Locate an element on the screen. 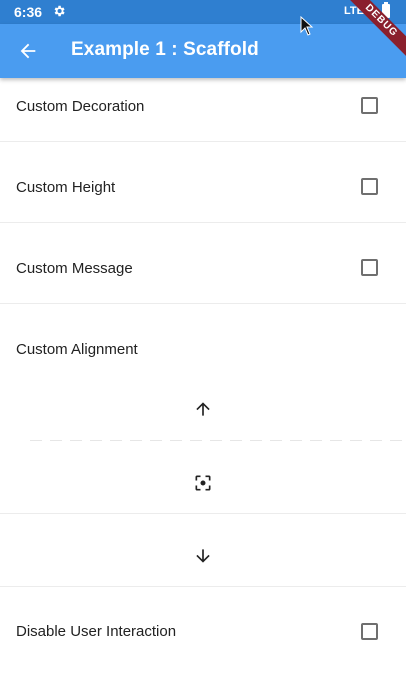 The image size is (406, 676). status-bar: 6:36 LTE is located at coordinates (203, 12).